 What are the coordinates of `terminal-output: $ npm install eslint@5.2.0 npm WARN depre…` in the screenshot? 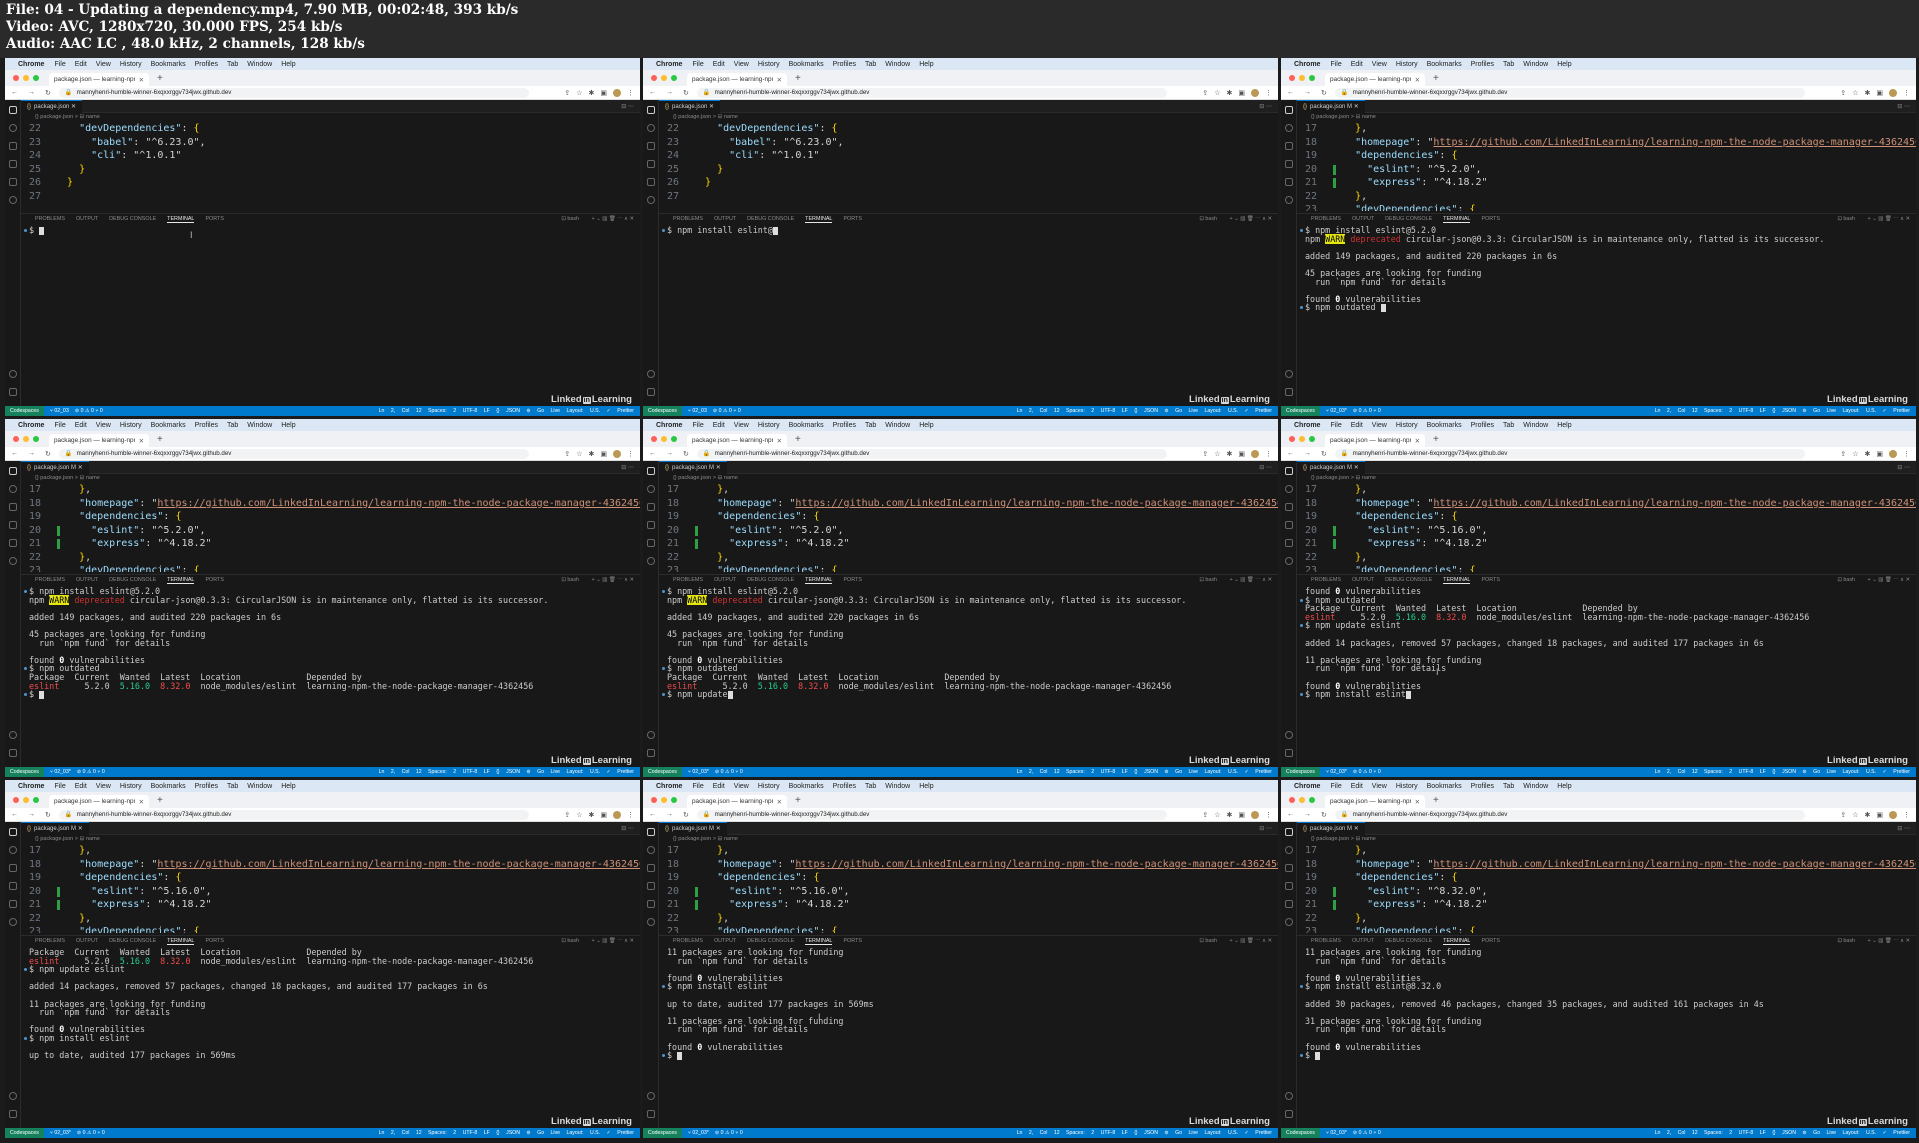 It's located at (968, 676).